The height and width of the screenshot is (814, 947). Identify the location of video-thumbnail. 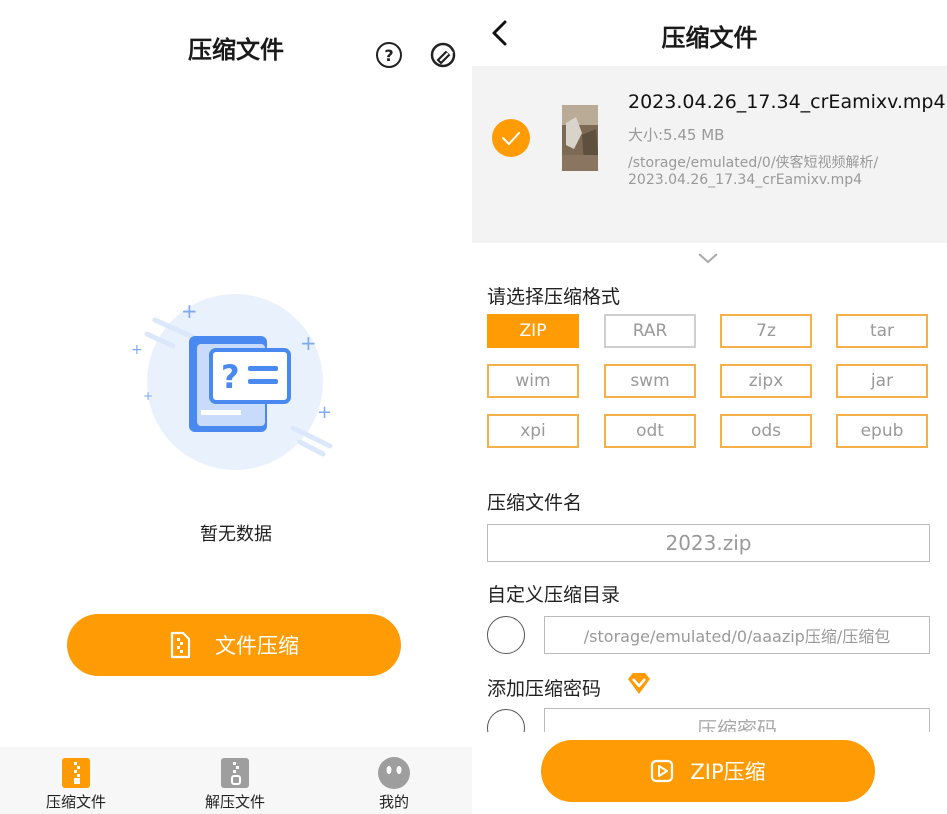
(580, 138).